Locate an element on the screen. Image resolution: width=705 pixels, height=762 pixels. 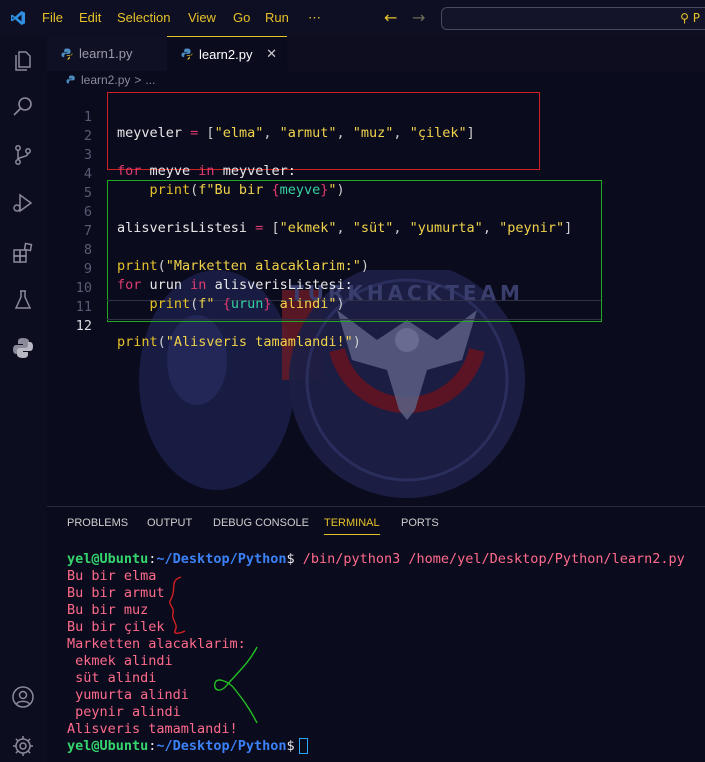
search-icon is located at coordinates (23, 107).